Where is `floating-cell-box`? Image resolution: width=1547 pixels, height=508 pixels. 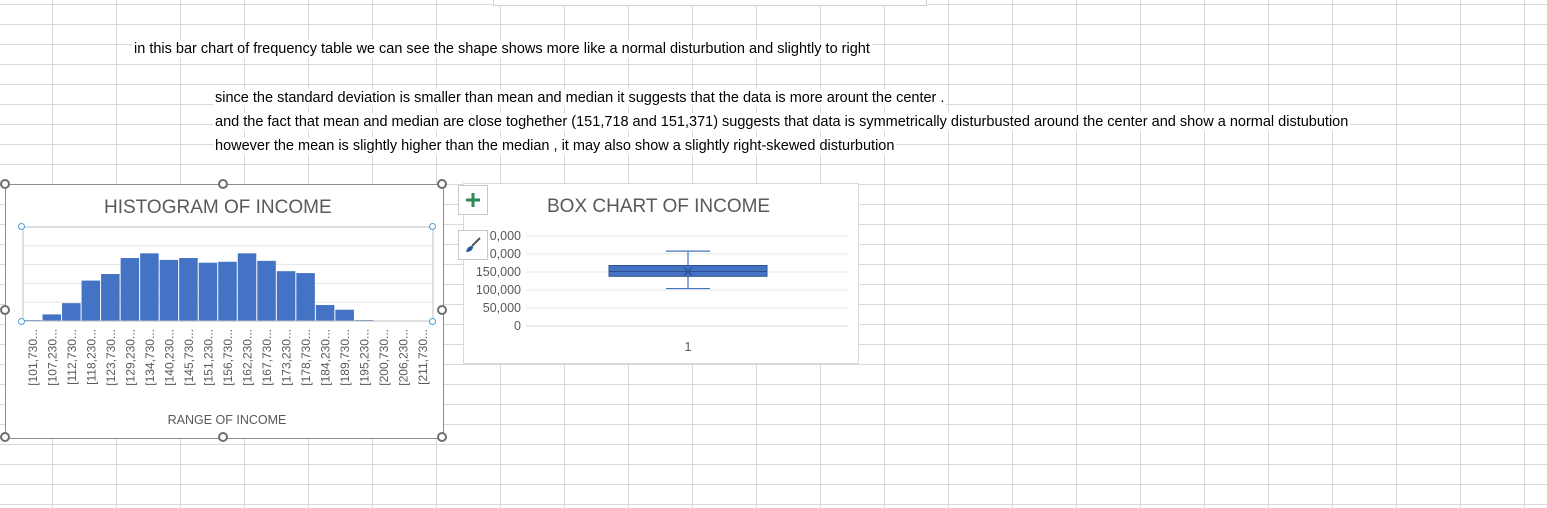
floating-cell-box is located at coordinates (710, 3).